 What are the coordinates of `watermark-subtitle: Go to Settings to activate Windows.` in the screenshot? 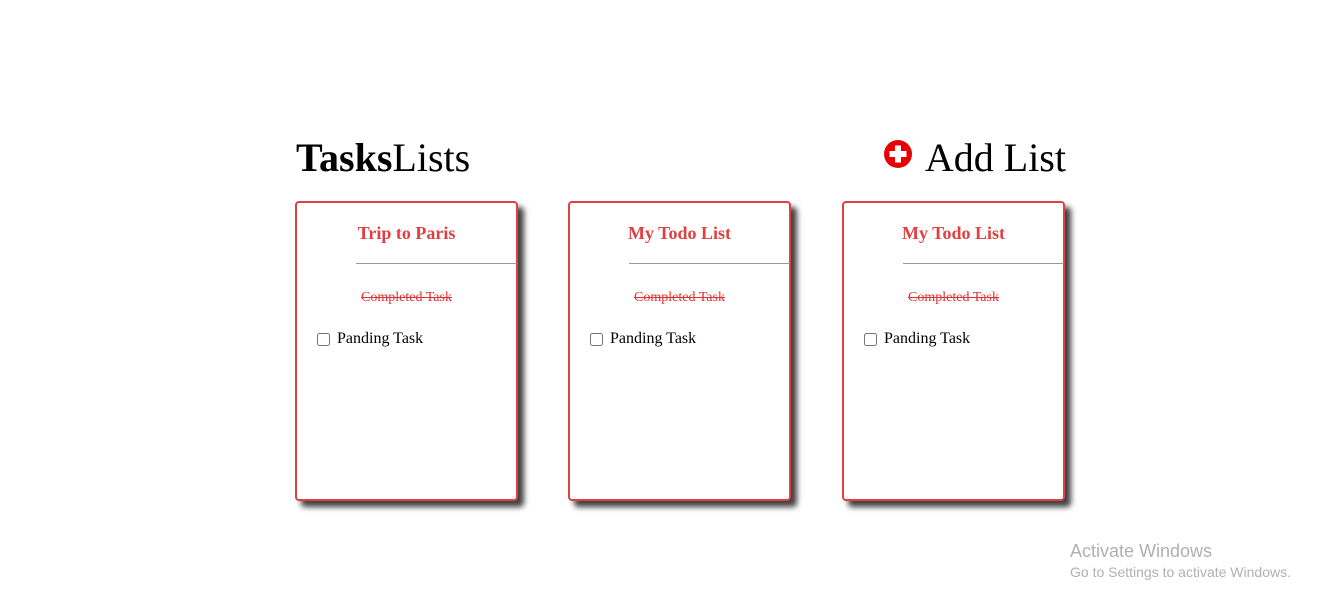 It's located at (1180, 572).